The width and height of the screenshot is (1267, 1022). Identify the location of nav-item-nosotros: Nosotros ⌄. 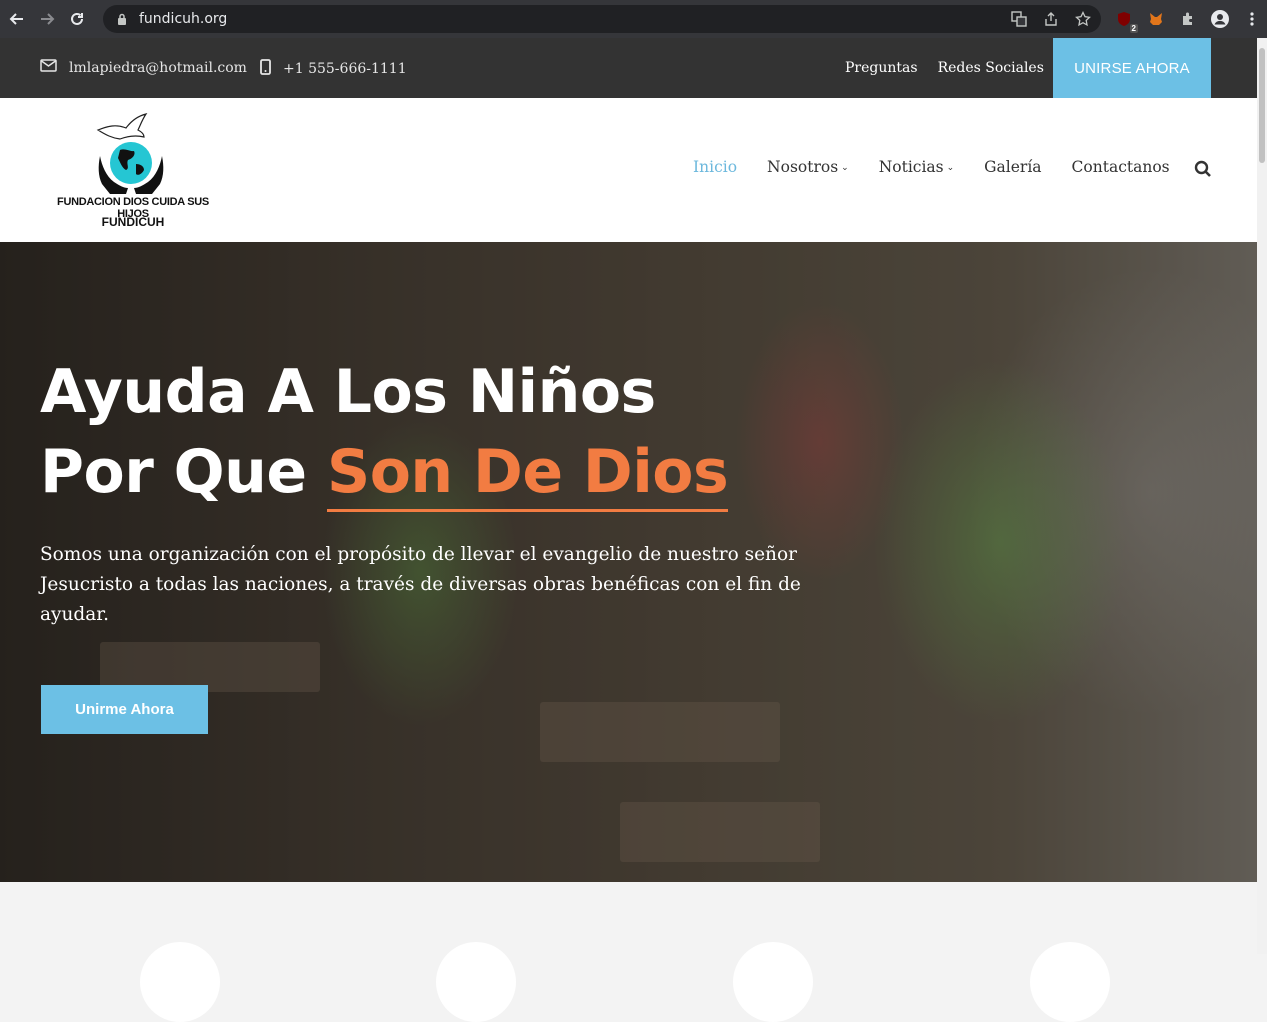
(808, 167).